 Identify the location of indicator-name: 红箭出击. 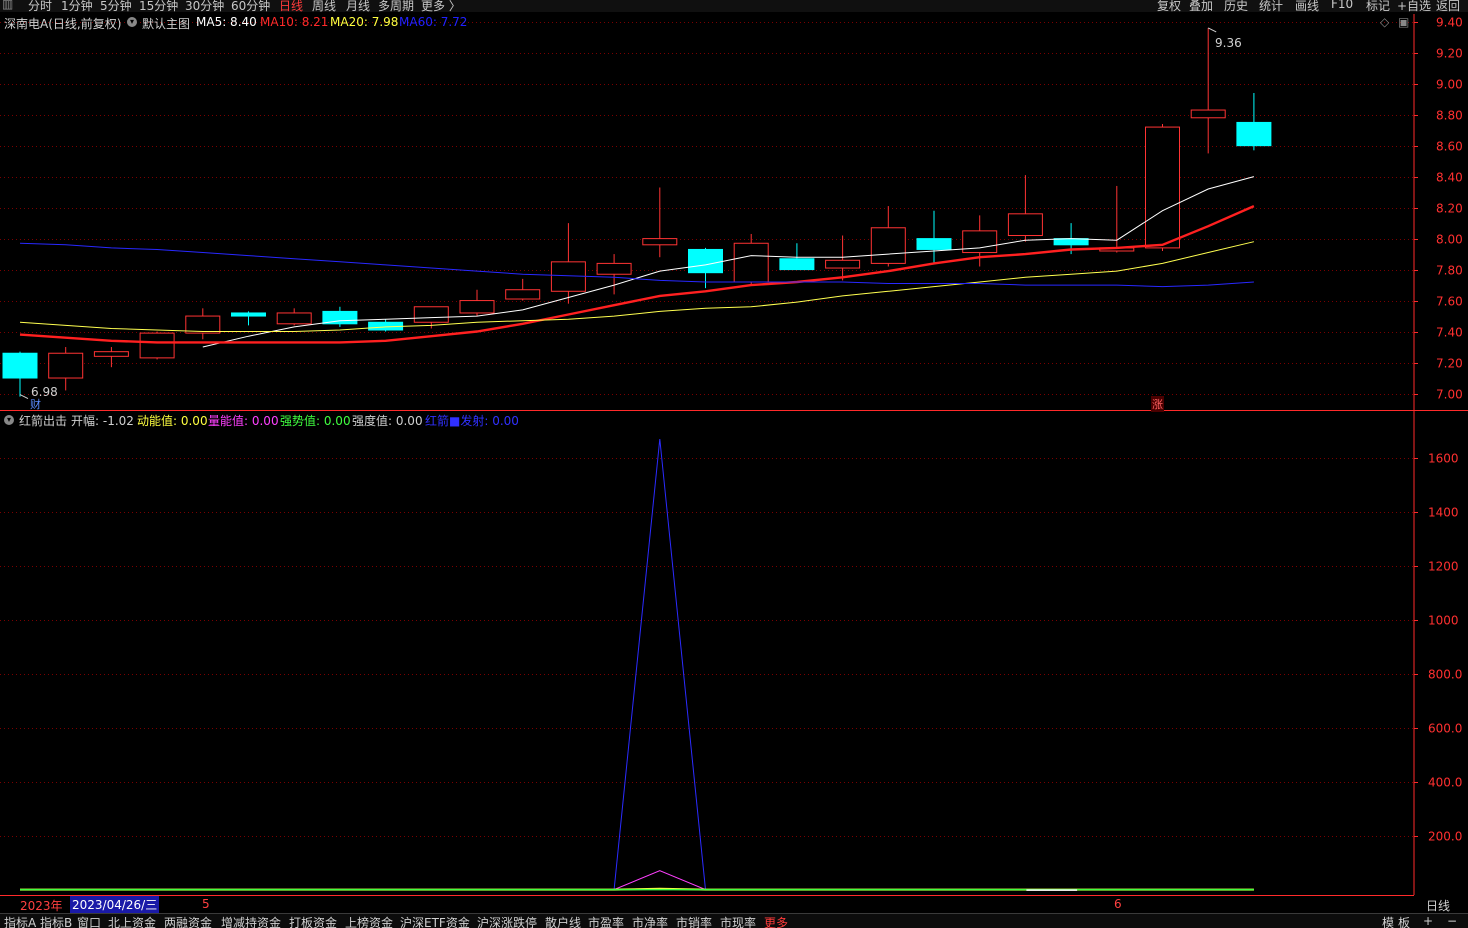
(43, 420).